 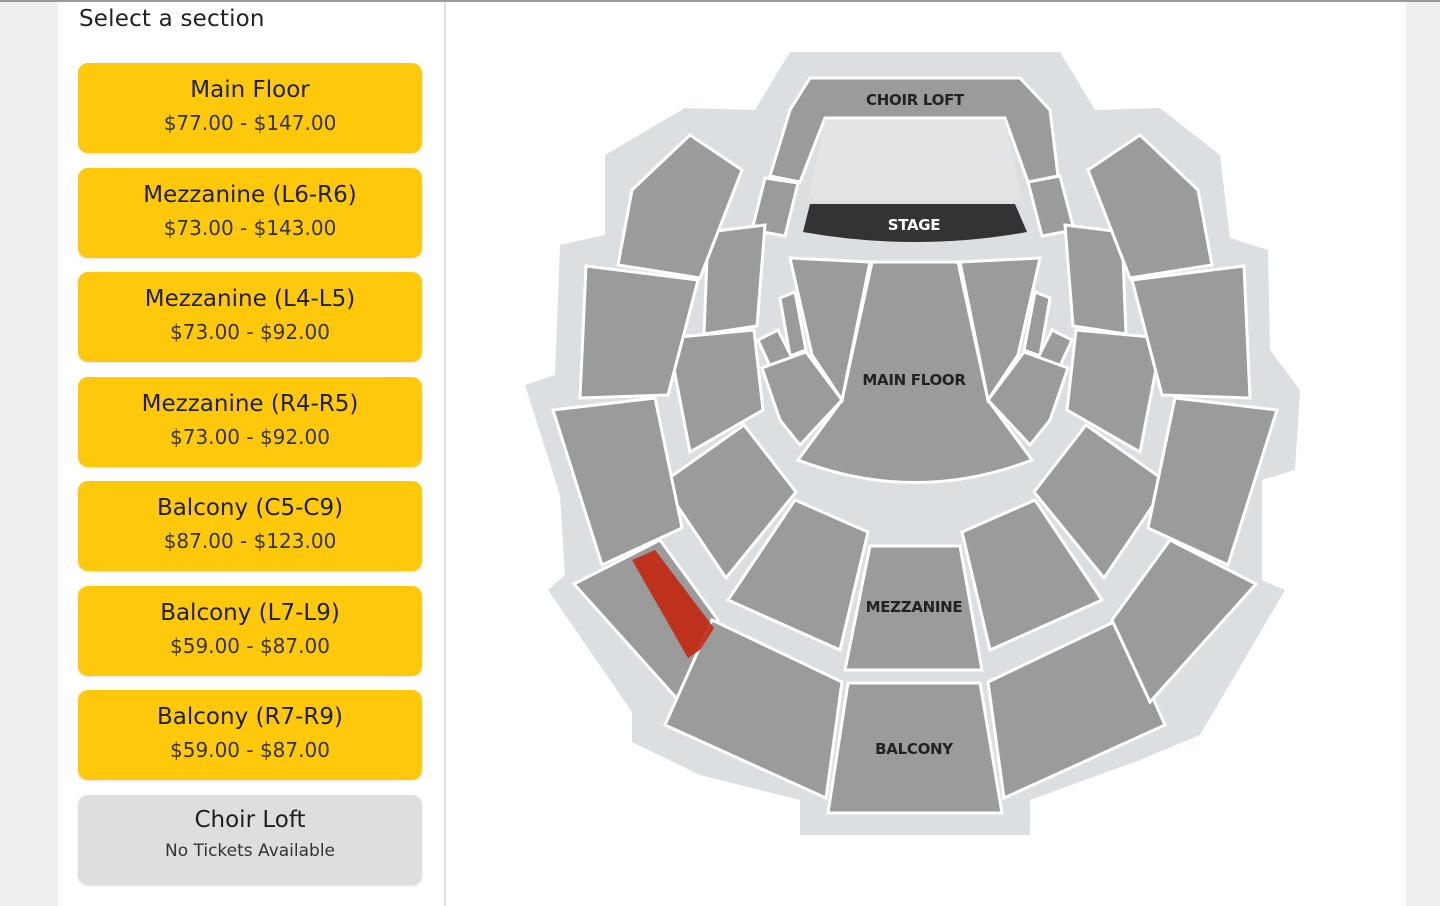 What do you see at coordinates (250, 123) in the screenshot?
I see `section-price: $77.00 - $147.00` at bounding box center [250, 123].